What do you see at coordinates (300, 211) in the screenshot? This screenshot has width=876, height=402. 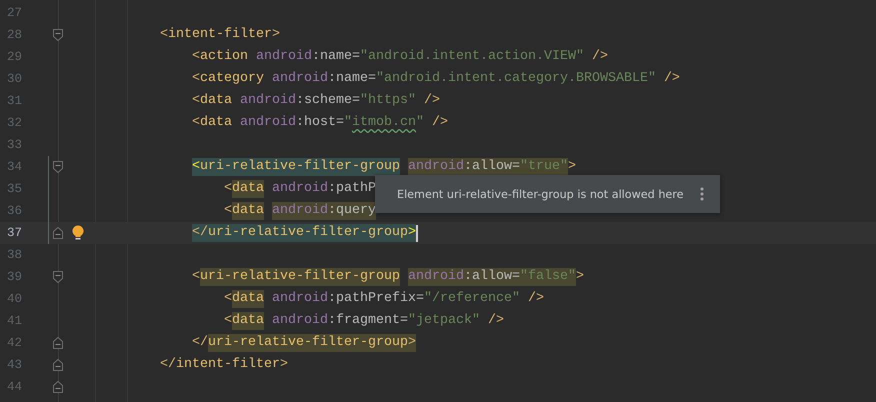 I see `code-line: <data android:query` at bounding box center [300, 211].